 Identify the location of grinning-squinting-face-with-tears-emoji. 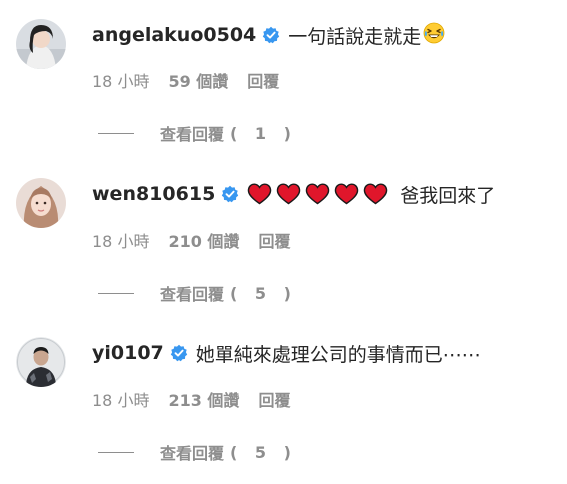
(434, 35).